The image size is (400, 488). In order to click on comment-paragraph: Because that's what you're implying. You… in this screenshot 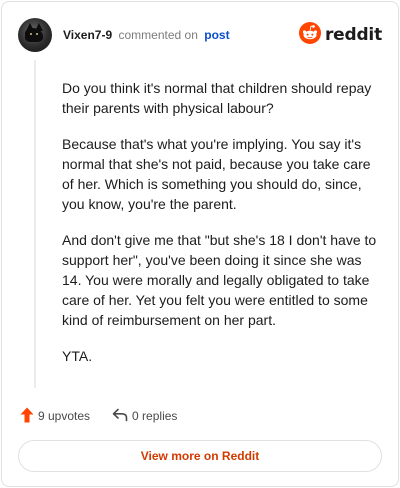, I will do `click(216, 174)`.